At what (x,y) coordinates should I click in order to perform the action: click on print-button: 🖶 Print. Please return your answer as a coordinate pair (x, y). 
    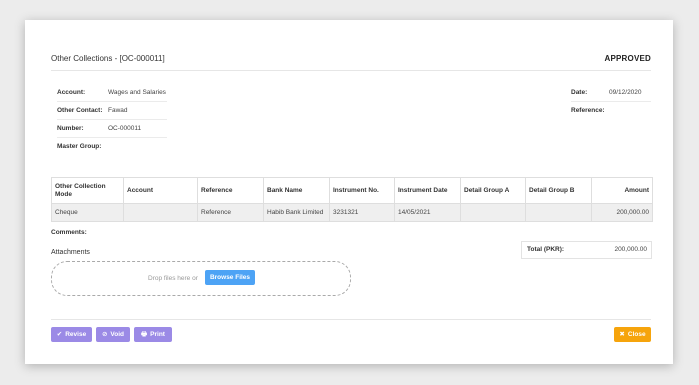
    Looking at the image, I should click on (153, 334).